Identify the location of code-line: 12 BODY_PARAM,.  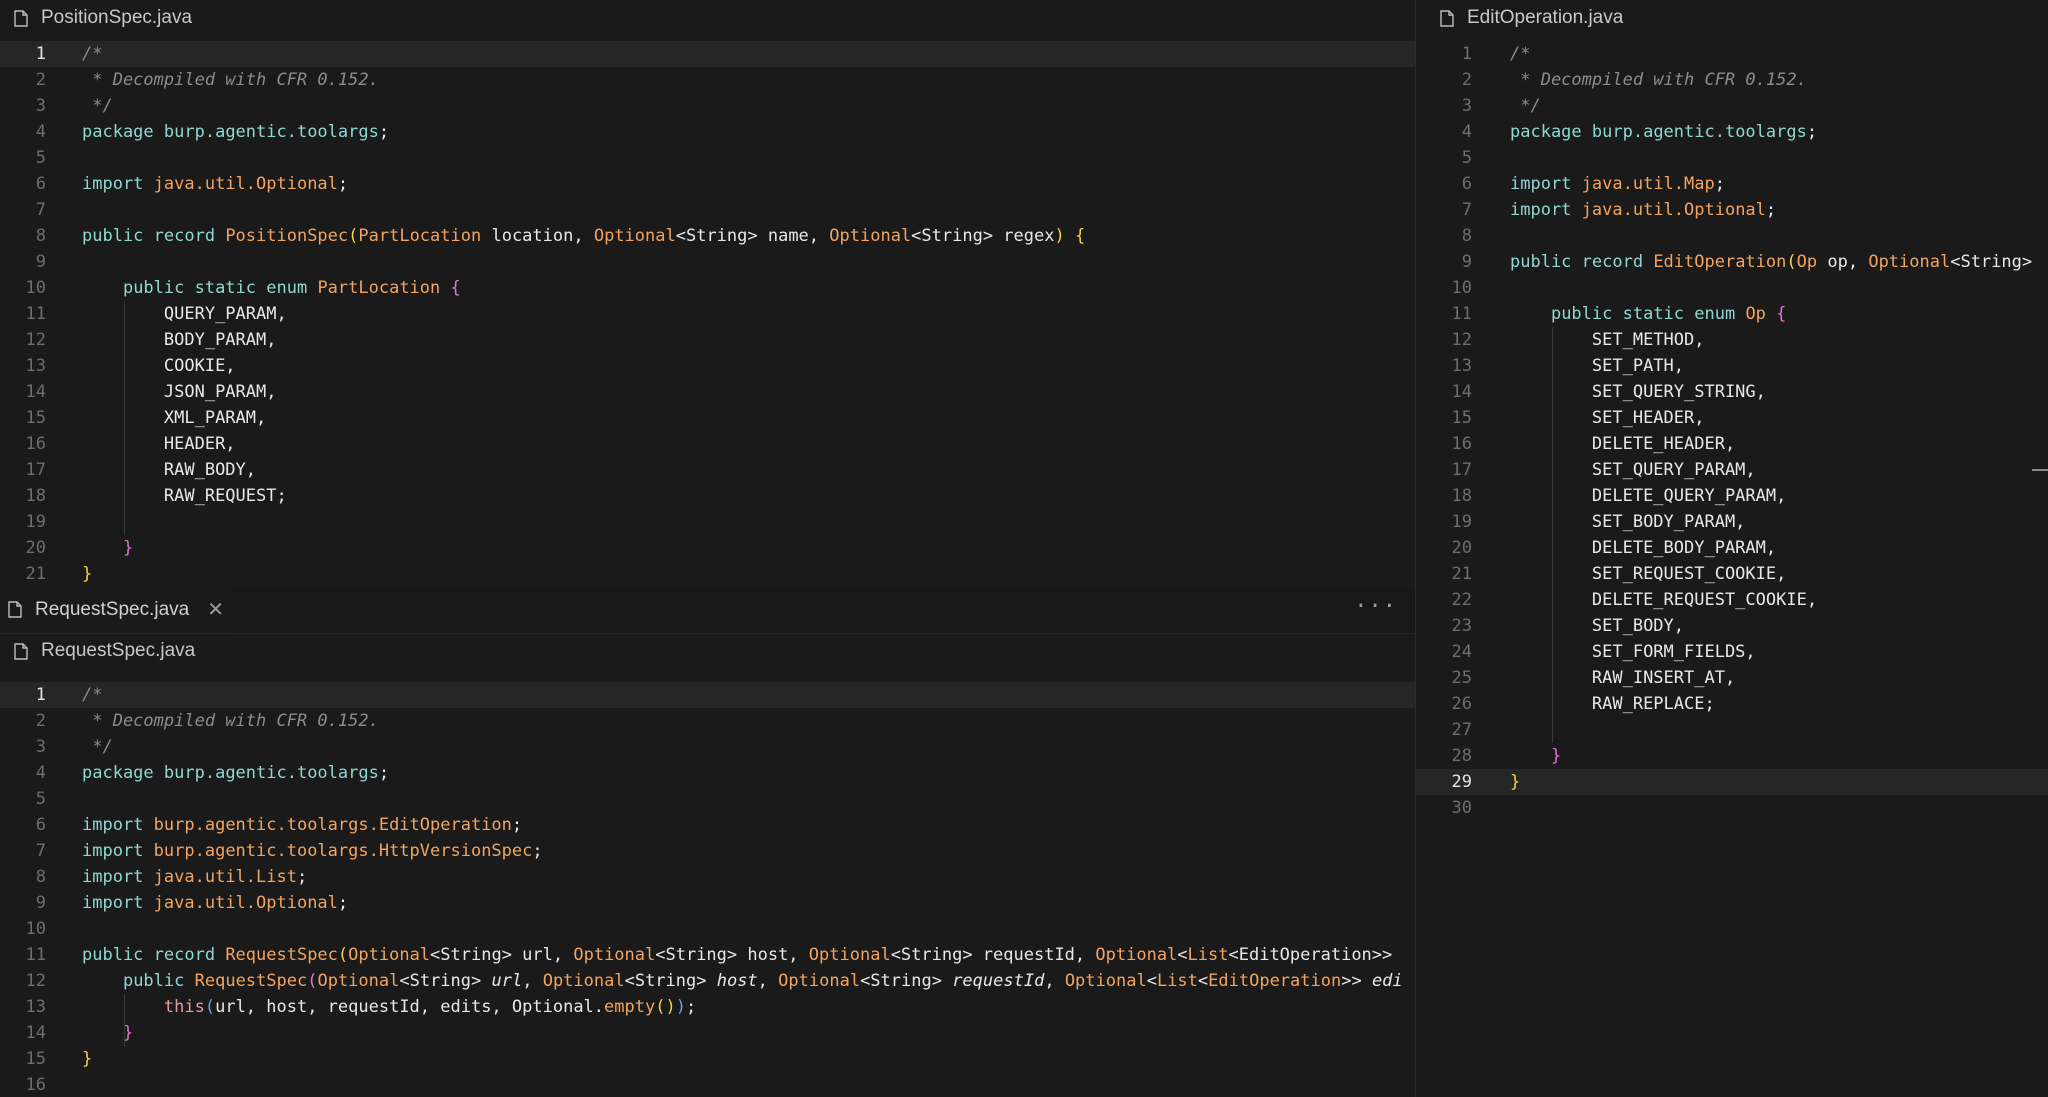
(707, 340).